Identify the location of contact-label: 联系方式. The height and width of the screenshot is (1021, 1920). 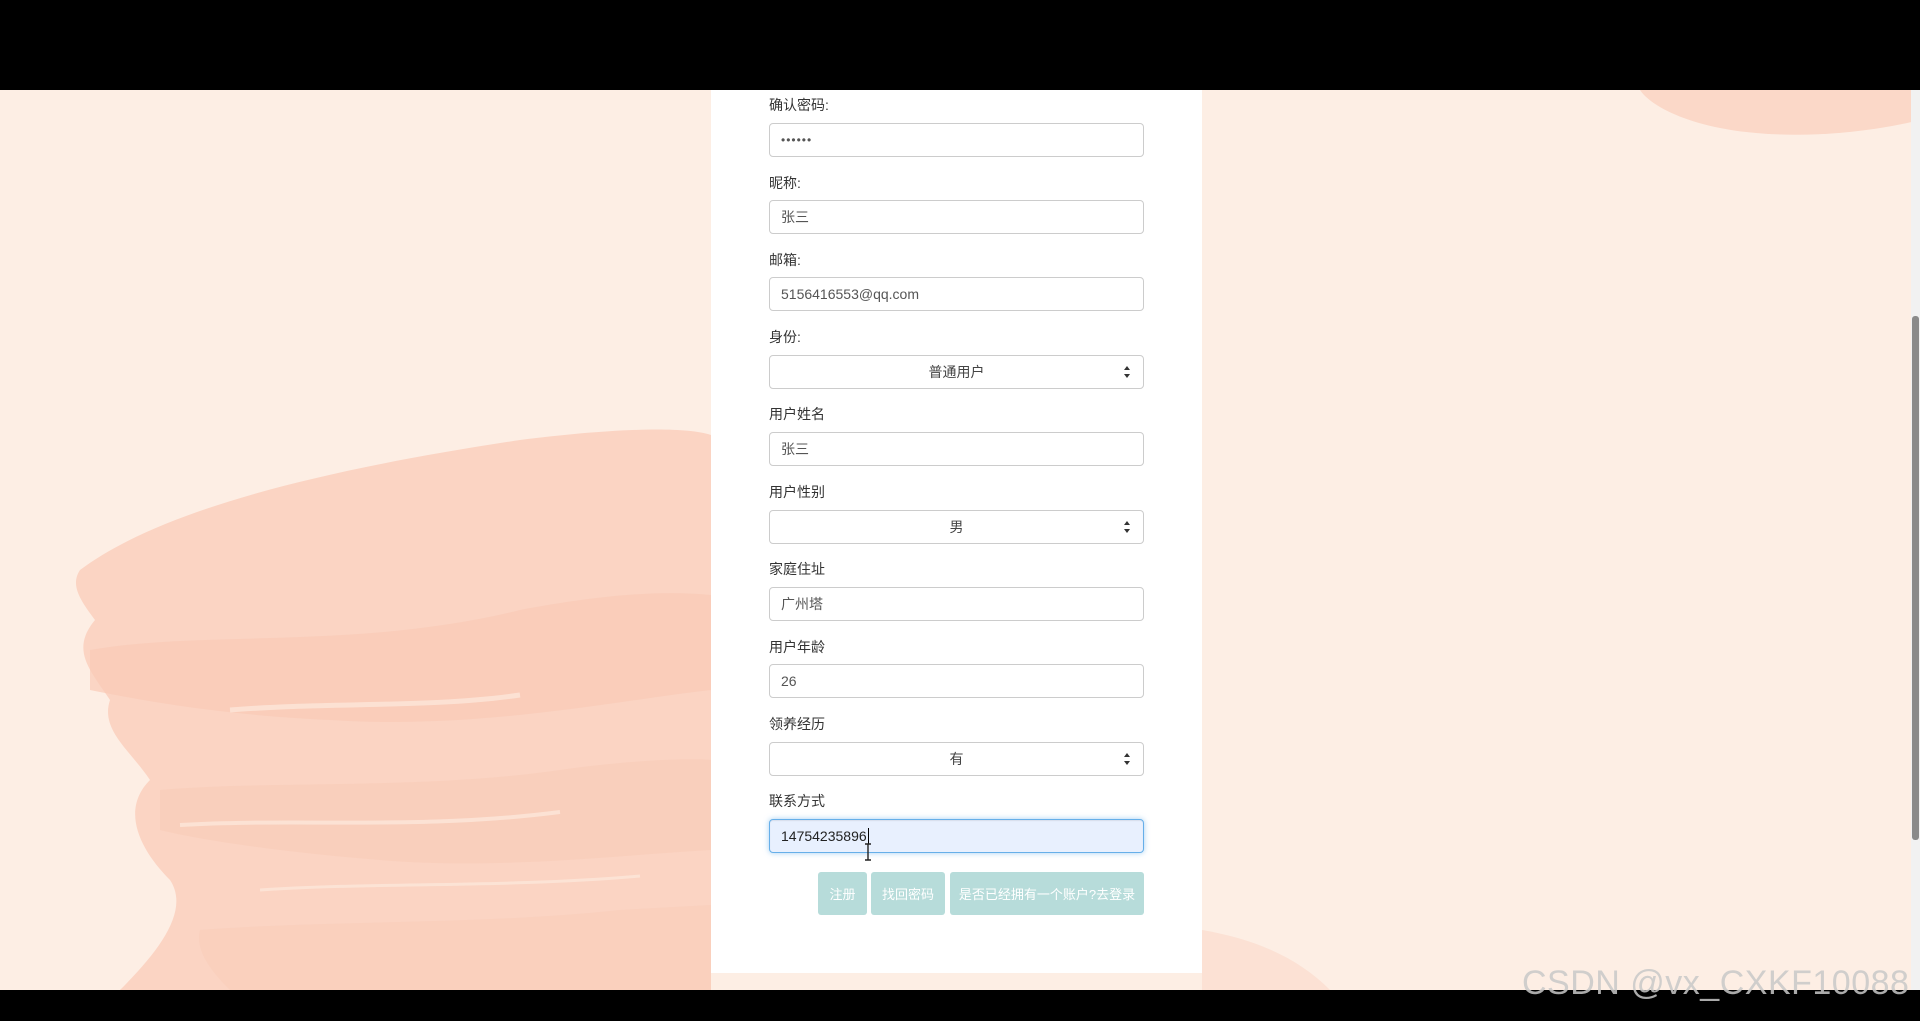
(797, 801).